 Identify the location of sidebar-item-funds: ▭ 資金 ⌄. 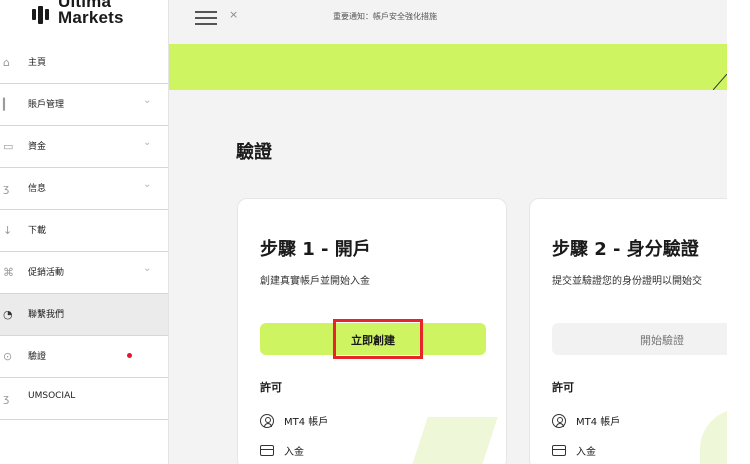
(84, 147).